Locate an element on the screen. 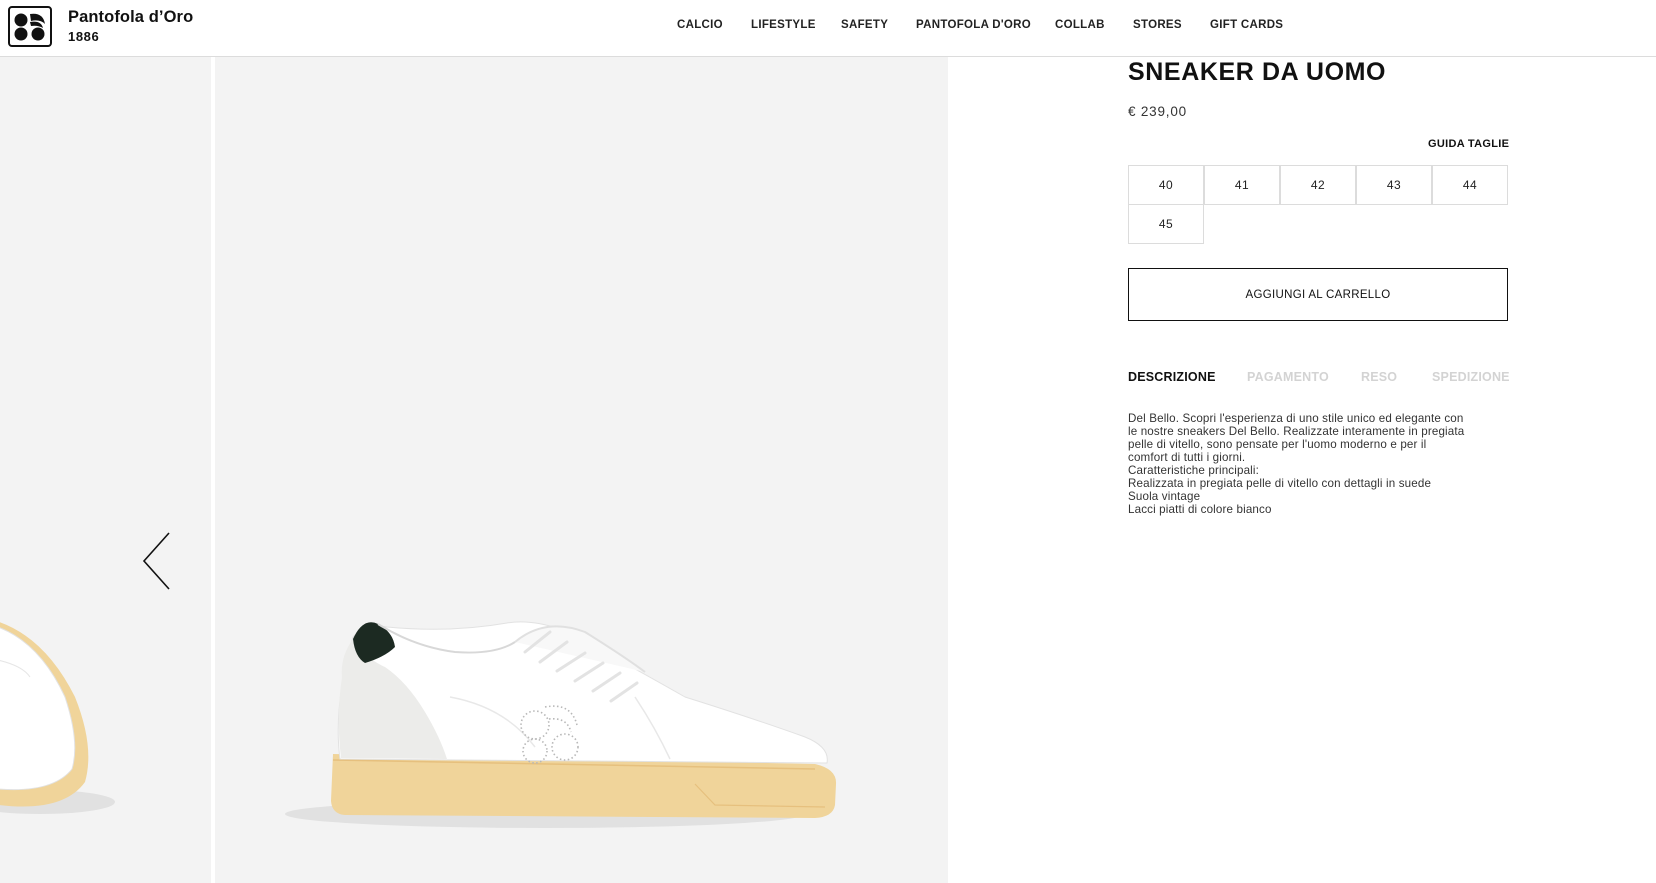  size-guide-link: GUIDA TAGLIE is located at coordinates (1468, 144).